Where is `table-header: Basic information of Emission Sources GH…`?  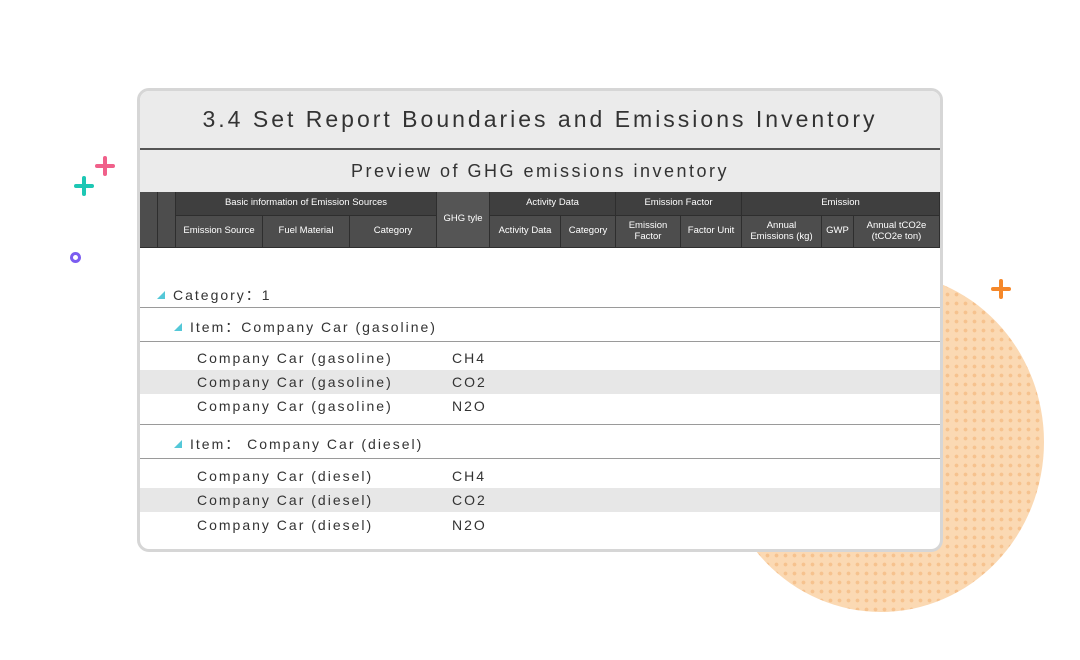
table-header: Basic information of Emission Sources GH… is located at coordinates (540, 220).